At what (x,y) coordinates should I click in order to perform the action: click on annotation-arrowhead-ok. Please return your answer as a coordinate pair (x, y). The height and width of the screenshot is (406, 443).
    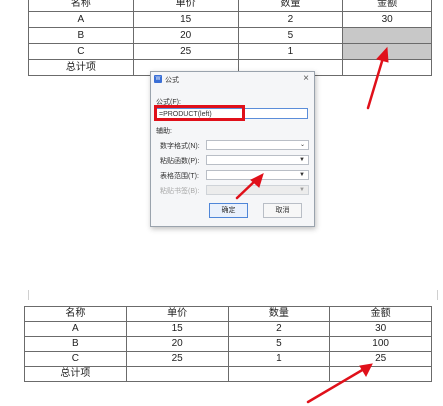
    Looking at the image, I should click on (257, 180).